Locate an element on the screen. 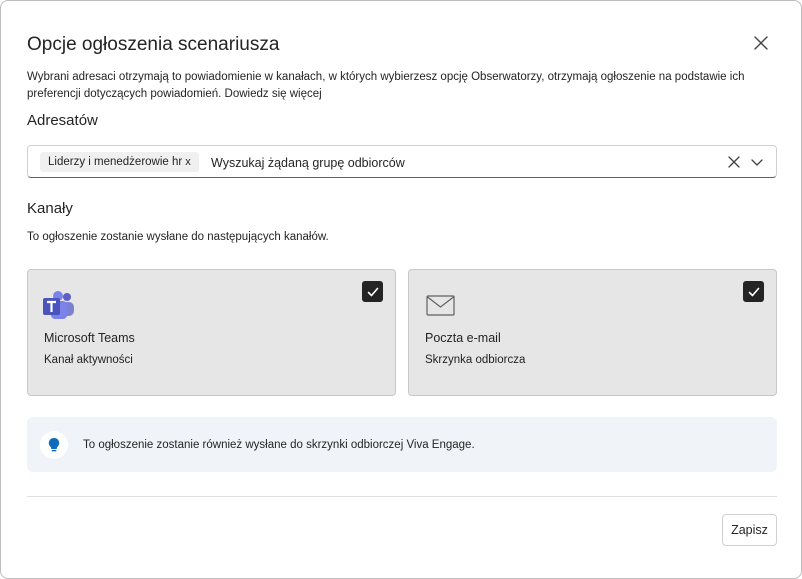 Image resolution: width=802 pixels, height=579 pixels. learn-more-link: Dowiedz się więcej is located at coordinates (273, 94).